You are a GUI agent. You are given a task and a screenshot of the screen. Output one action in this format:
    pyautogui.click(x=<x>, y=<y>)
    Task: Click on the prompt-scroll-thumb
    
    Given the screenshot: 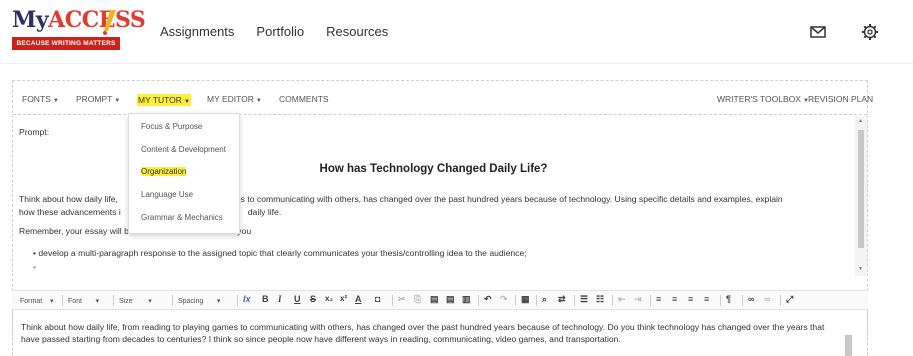 What is the action you would take?
    pyautogui.click(x=861, y=189)
    